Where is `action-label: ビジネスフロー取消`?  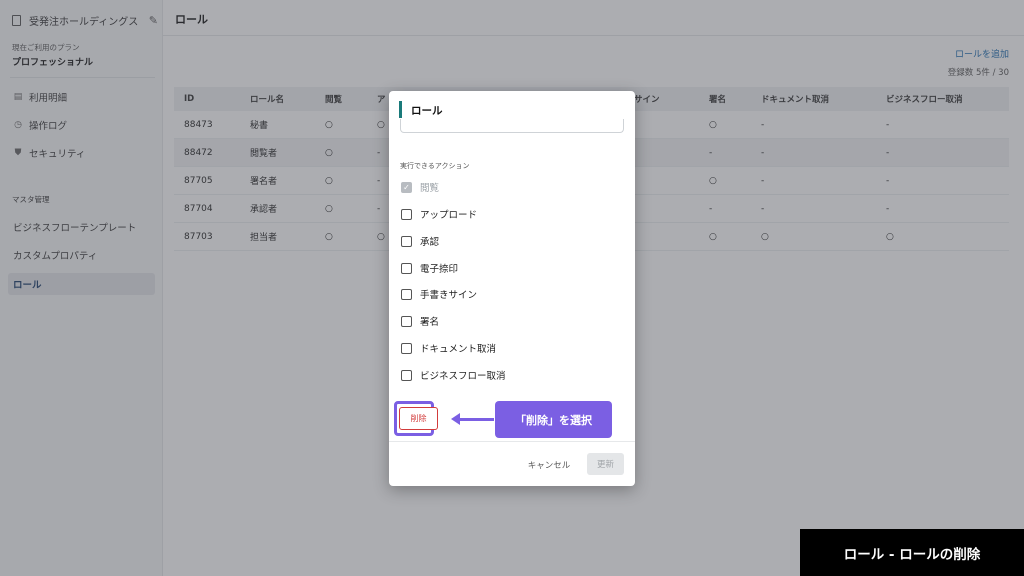
action-label: ビジネスフロー取消 is located at coordinates (463, 376).